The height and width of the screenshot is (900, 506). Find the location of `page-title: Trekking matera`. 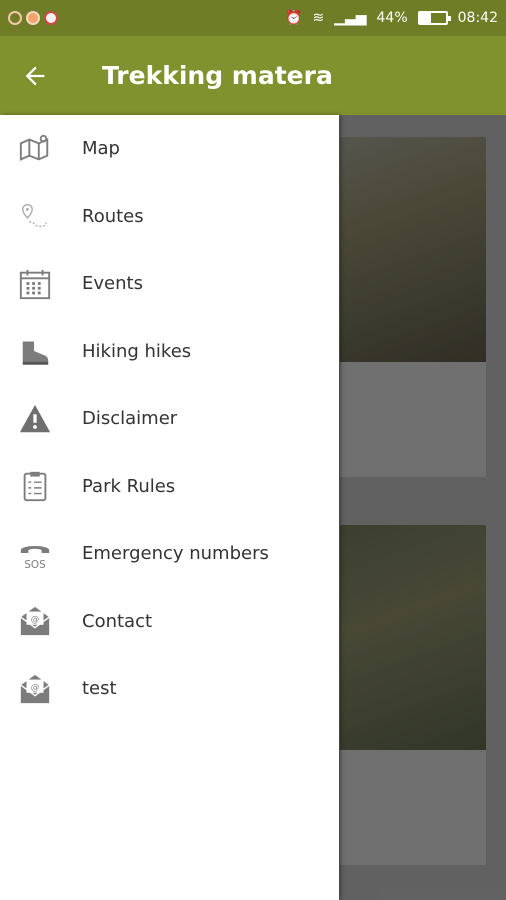

page-title: Trekking matera is located at coordinates (217, 75).